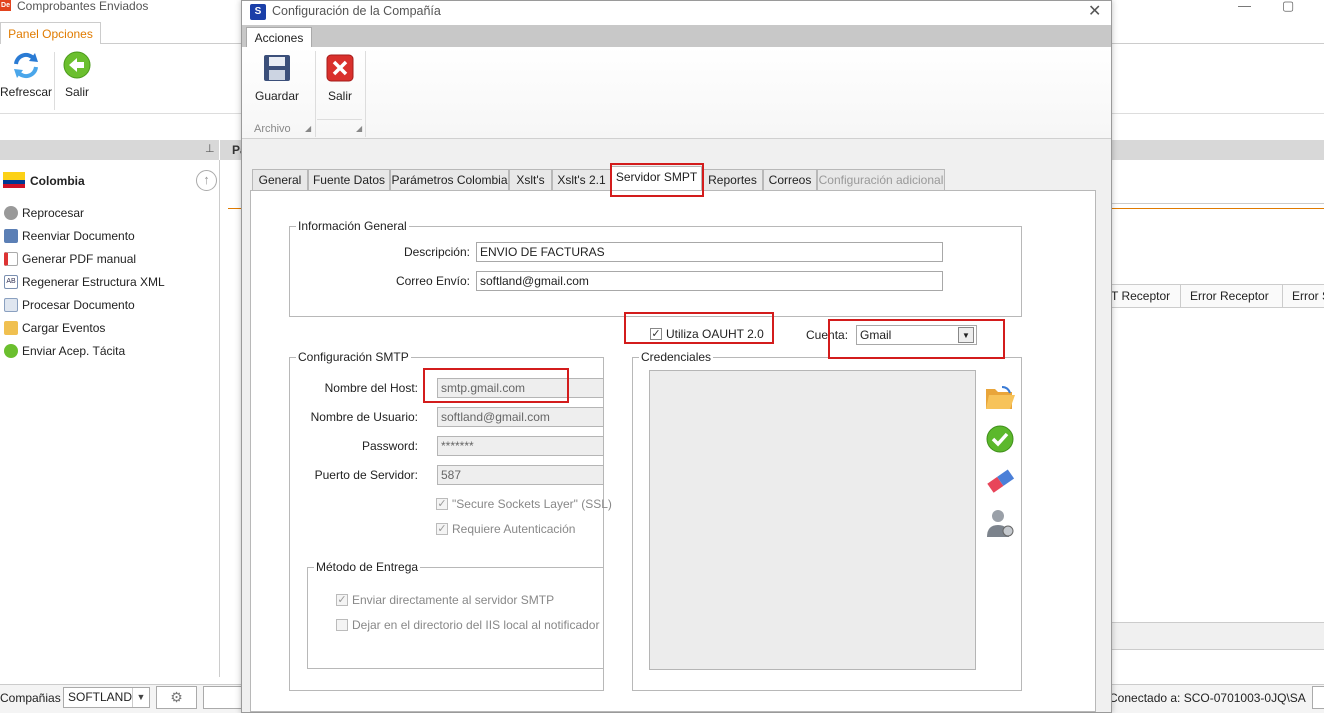 The height and width of the screenshot is (713, 1324). Describe the element at coordinates (353, 357) in the screenshot. I see `smtp-config-legend: Configuración SMTP` at that location.